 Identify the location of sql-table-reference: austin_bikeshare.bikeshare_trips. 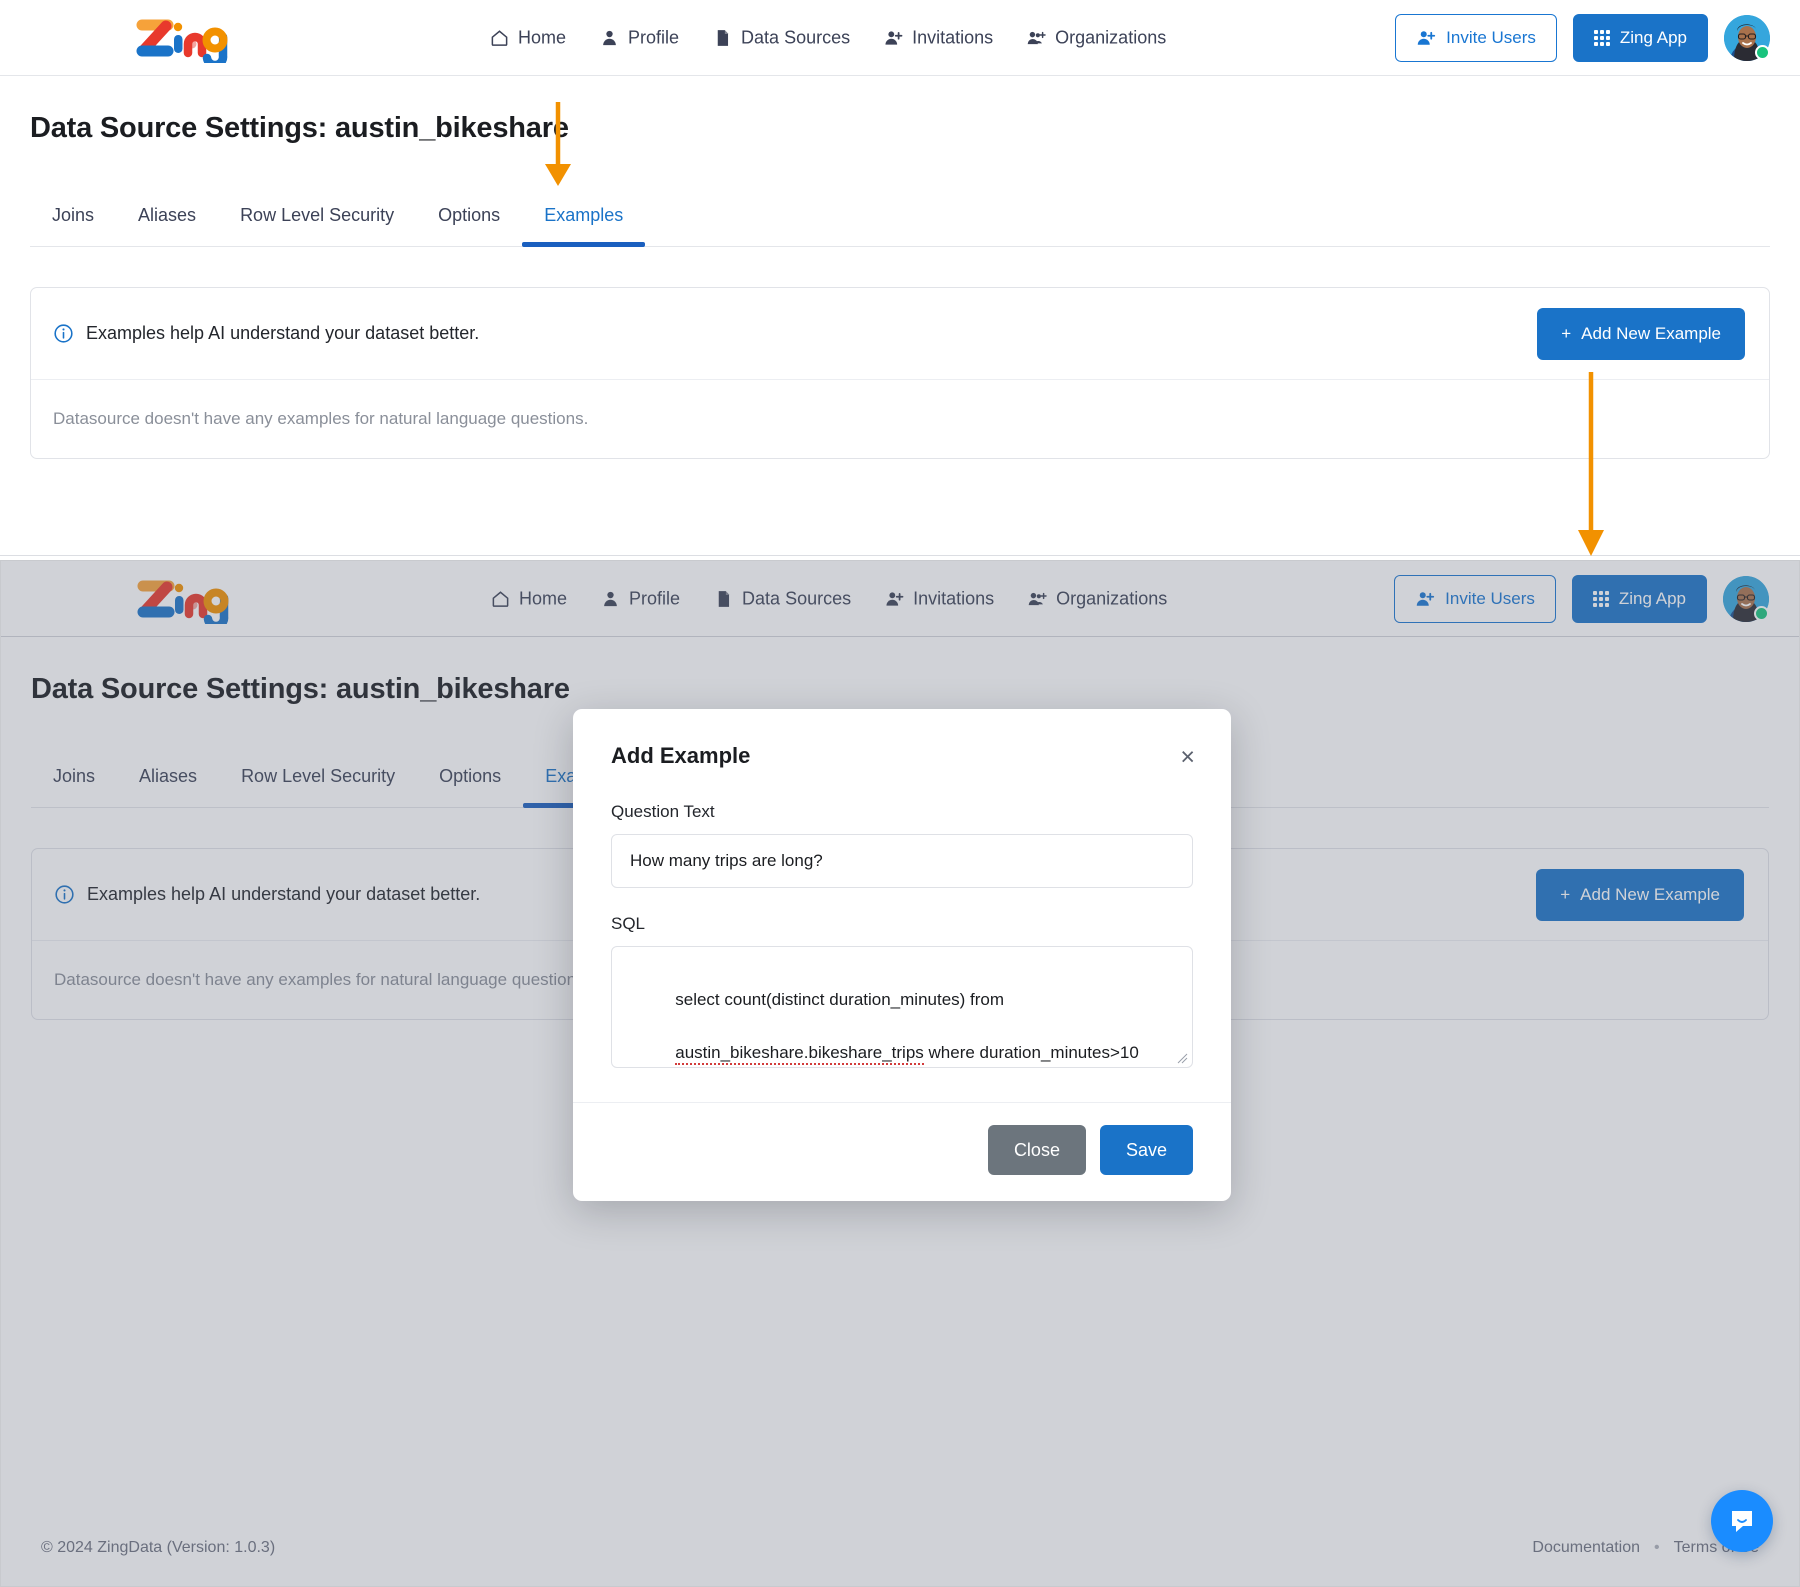
(799, 1054).